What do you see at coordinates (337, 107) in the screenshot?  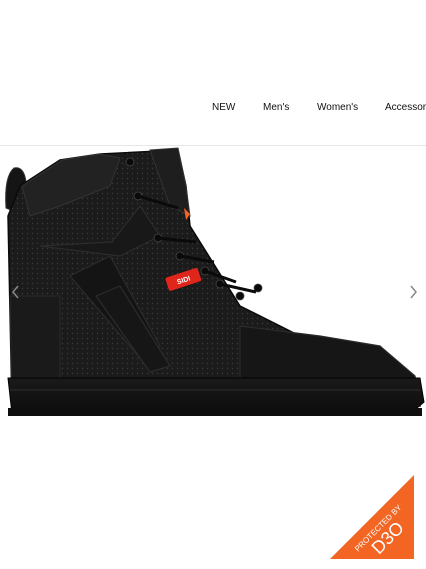 I see `nav-item-womens: Women's` at bounding box center [337, 107].